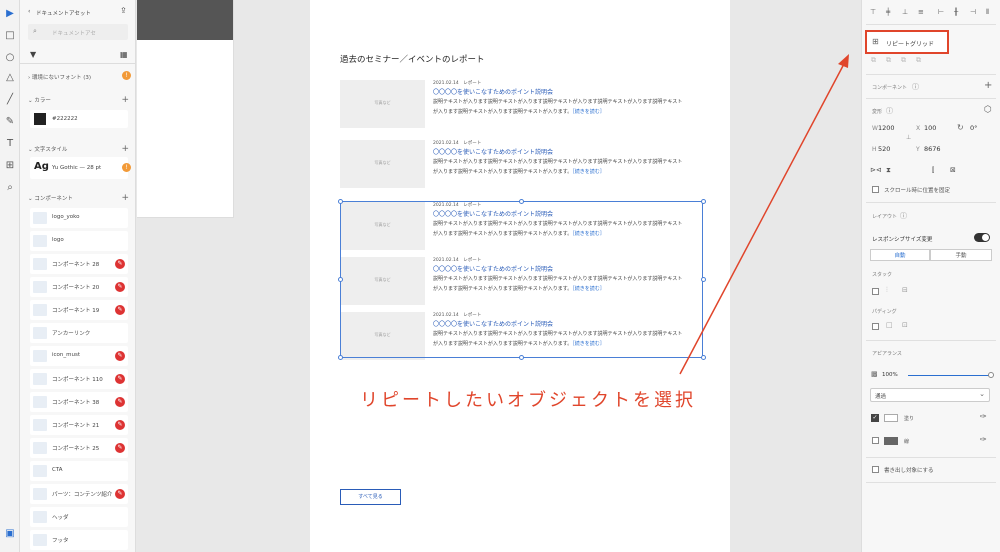  Describe the element at coordinates (79, 310) in the screenshot. I see `component-item: コンポーネント 19 ✎` at that location.